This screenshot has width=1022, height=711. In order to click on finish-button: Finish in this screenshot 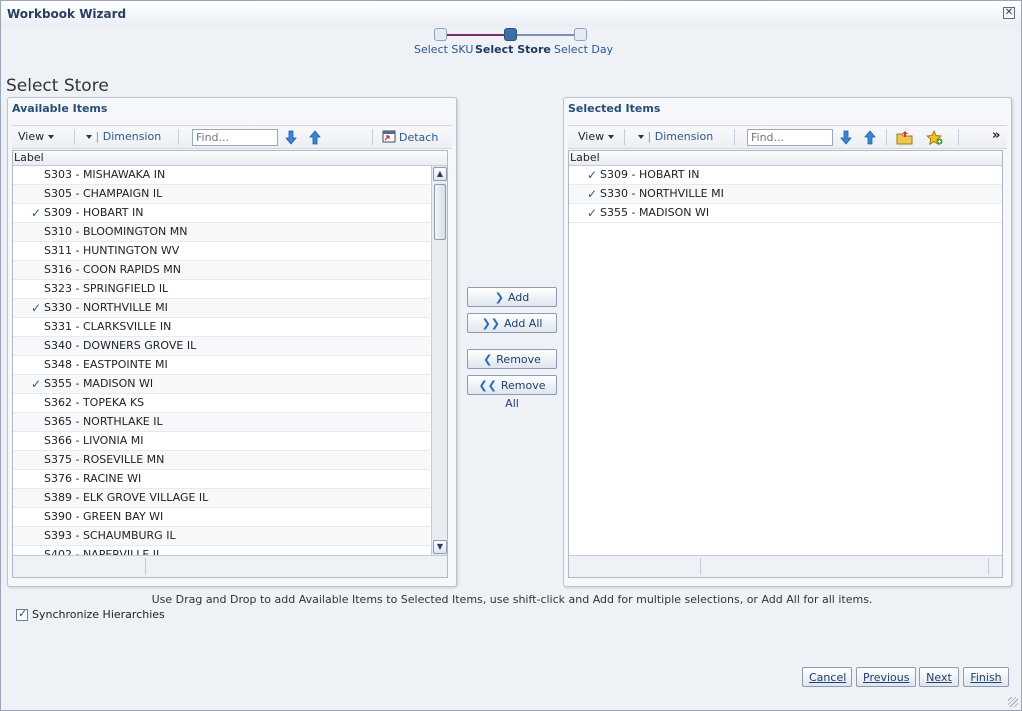, I will do `click(986, 677)`.